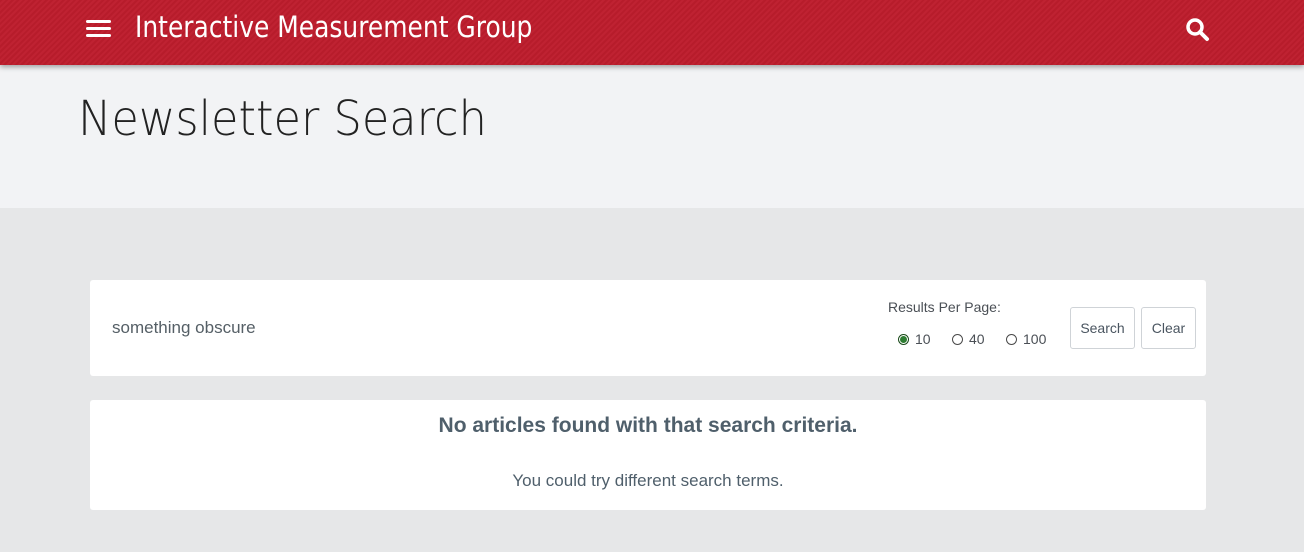 This screenshot has height=552, width=1304. I want to click on search-input, so click(462, 328).